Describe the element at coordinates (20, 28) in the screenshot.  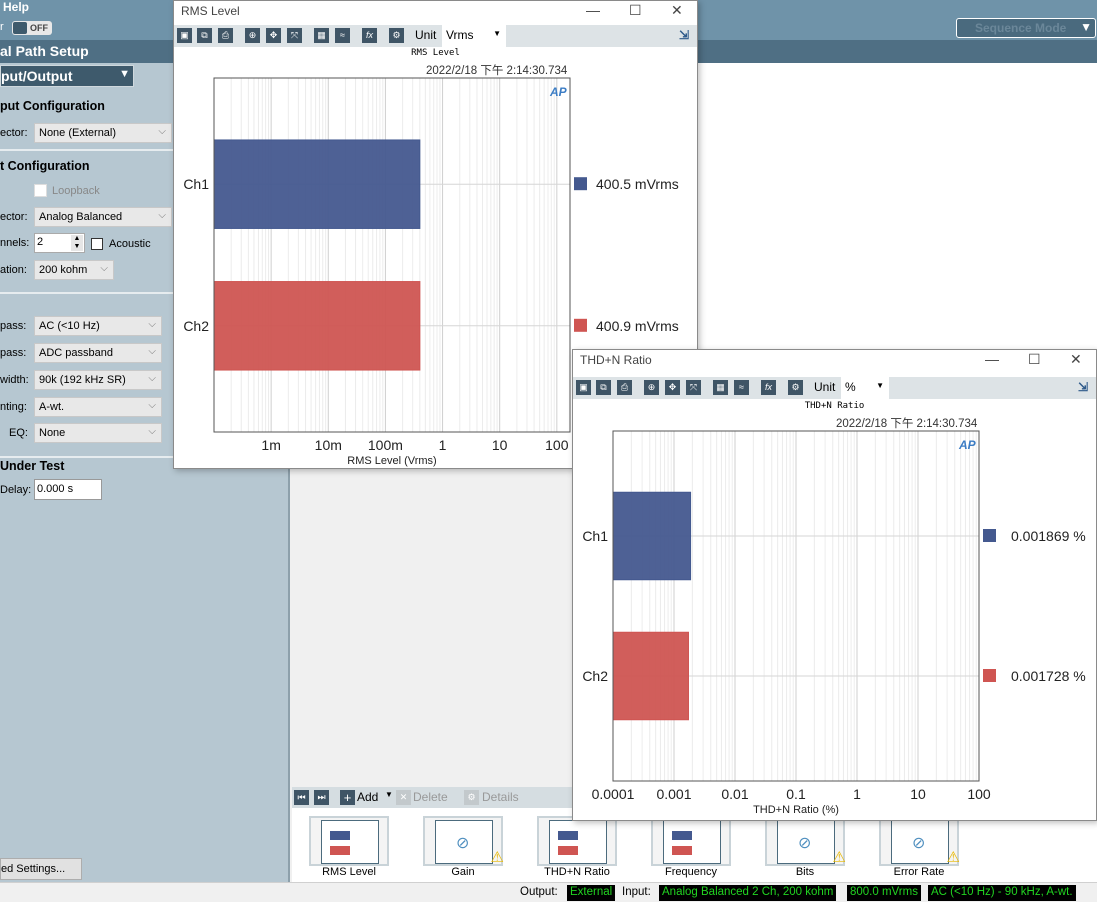
I see `toggle-knob` at that location.